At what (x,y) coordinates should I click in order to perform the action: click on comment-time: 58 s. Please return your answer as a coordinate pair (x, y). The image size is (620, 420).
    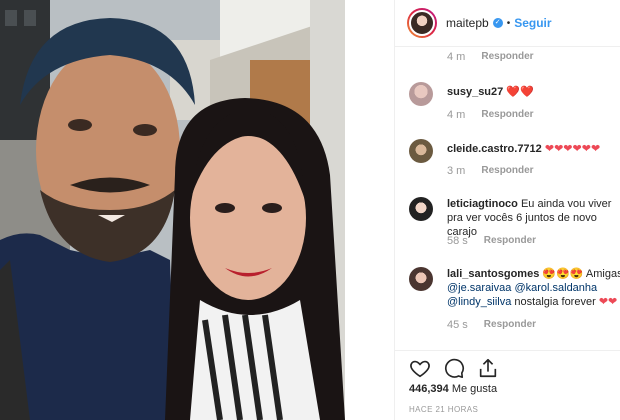
    Looking at the image, I should click on (457, 241).